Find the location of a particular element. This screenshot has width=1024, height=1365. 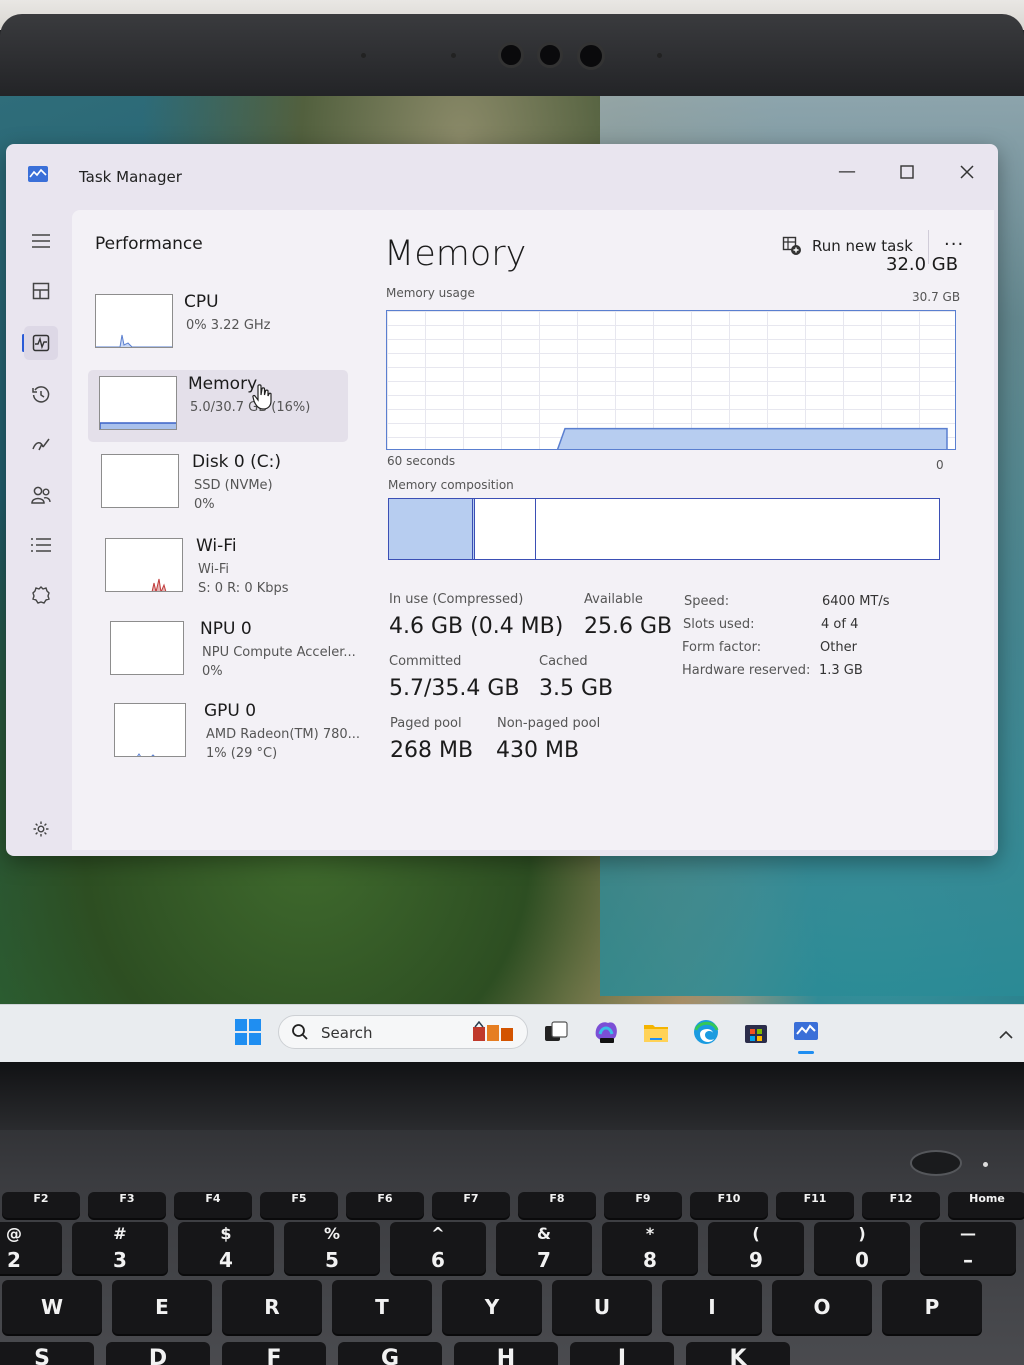

task-view-button is located at coordinates (556, 1032).